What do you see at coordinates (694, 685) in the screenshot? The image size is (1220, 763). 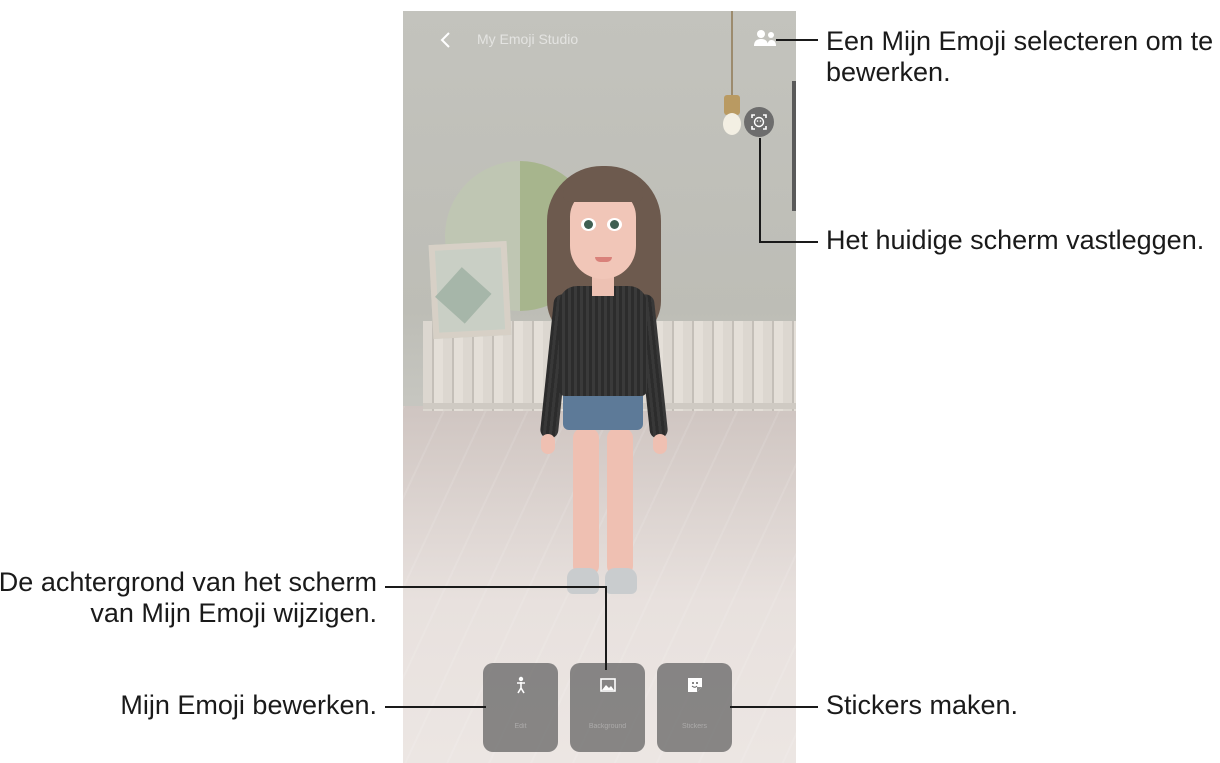 I see `sticker-icon` at bounding box center [694, 685].